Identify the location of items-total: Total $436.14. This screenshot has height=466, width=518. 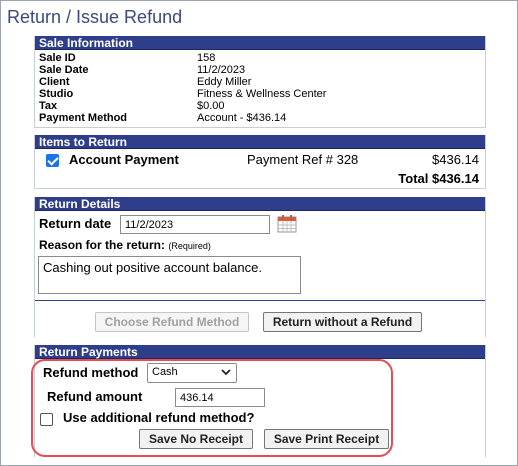
(438, 178).